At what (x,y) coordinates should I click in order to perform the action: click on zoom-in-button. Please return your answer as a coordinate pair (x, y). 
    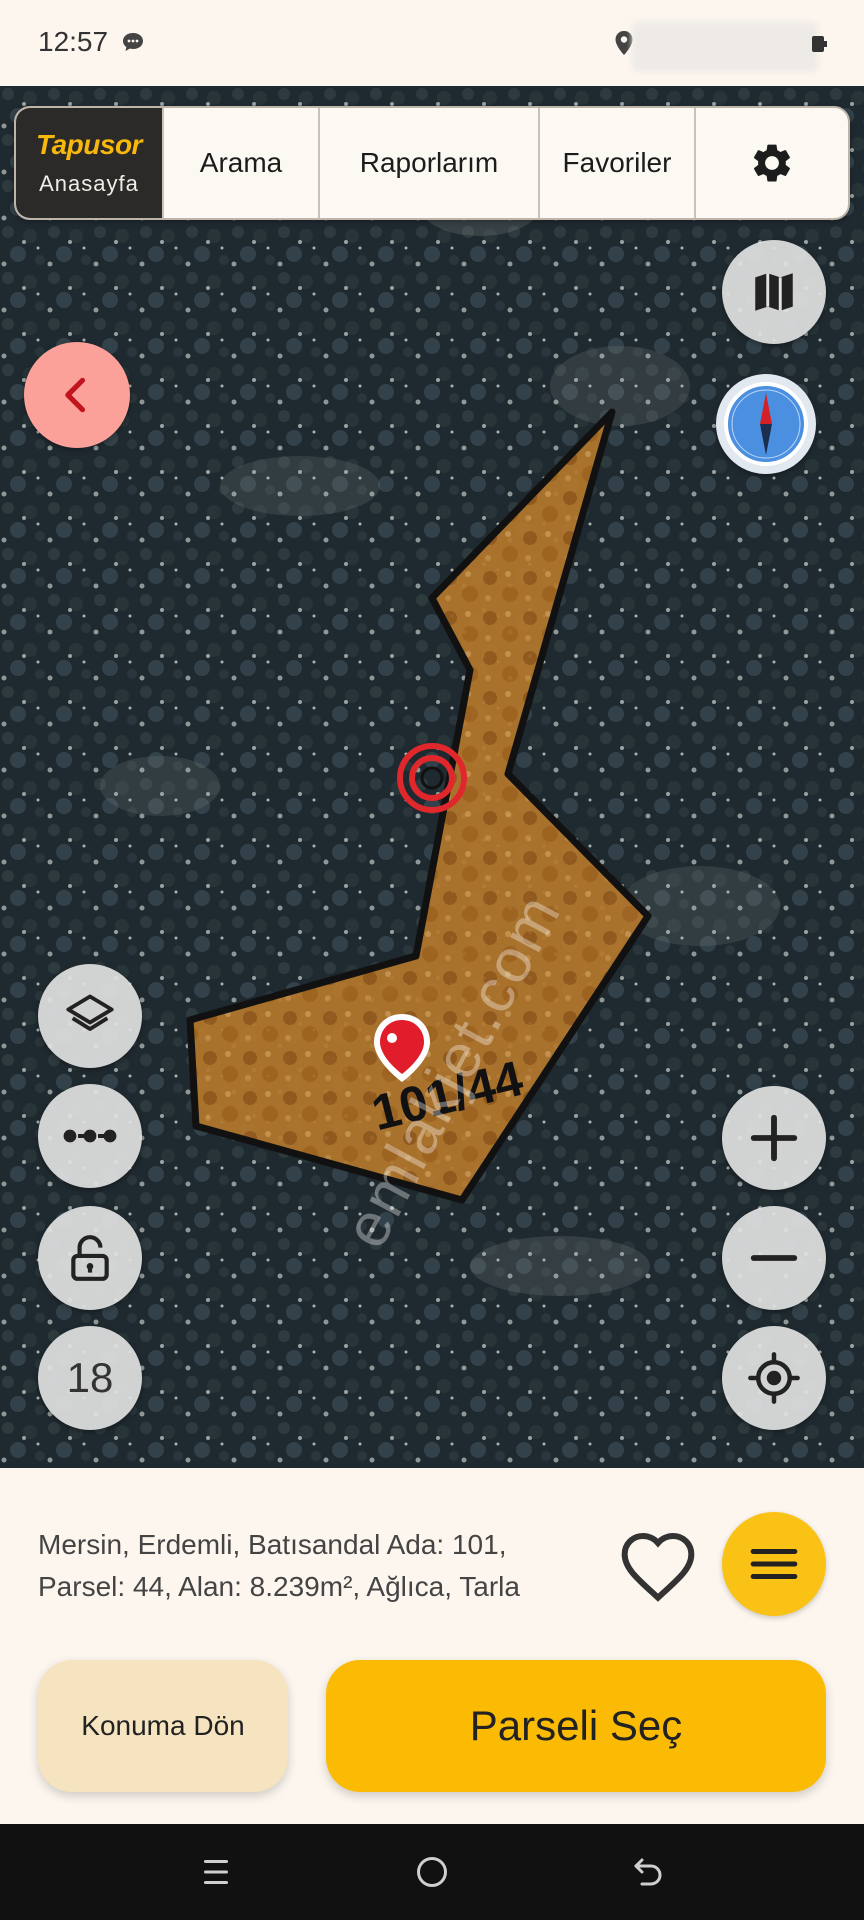
    Looking at the image, I should click on (774, 1138).